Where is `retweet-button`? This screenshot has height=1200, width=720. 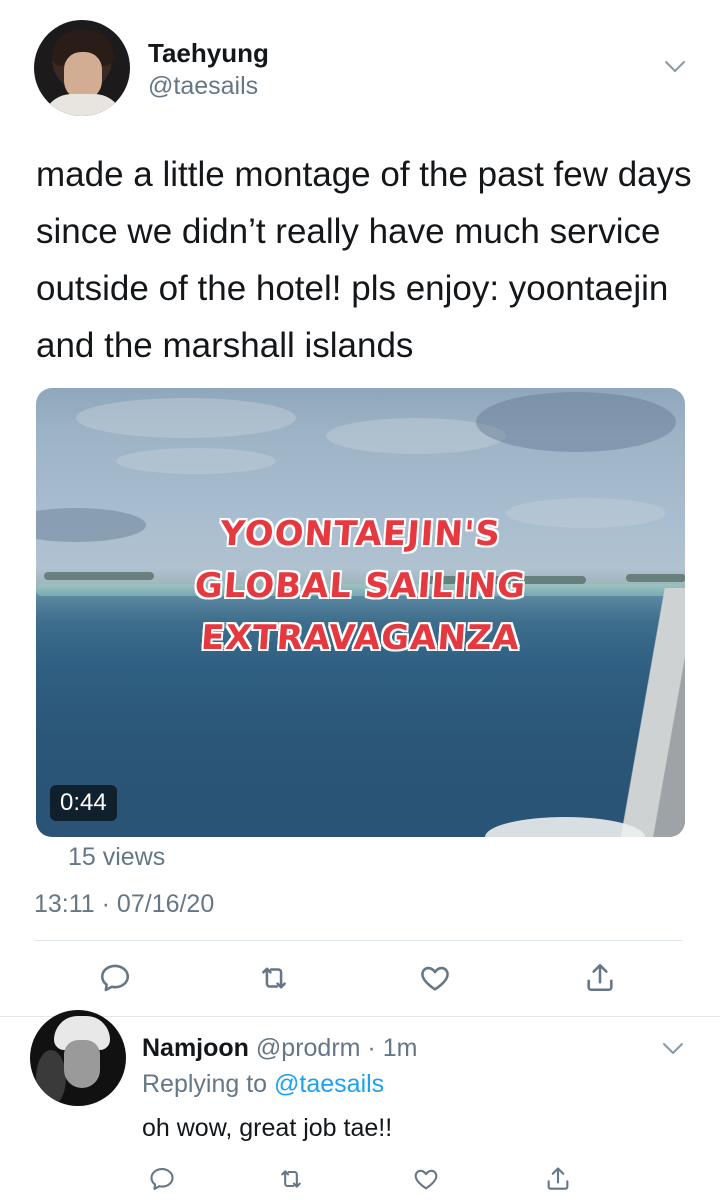
retweet-button is located at coordinates (274, 978).